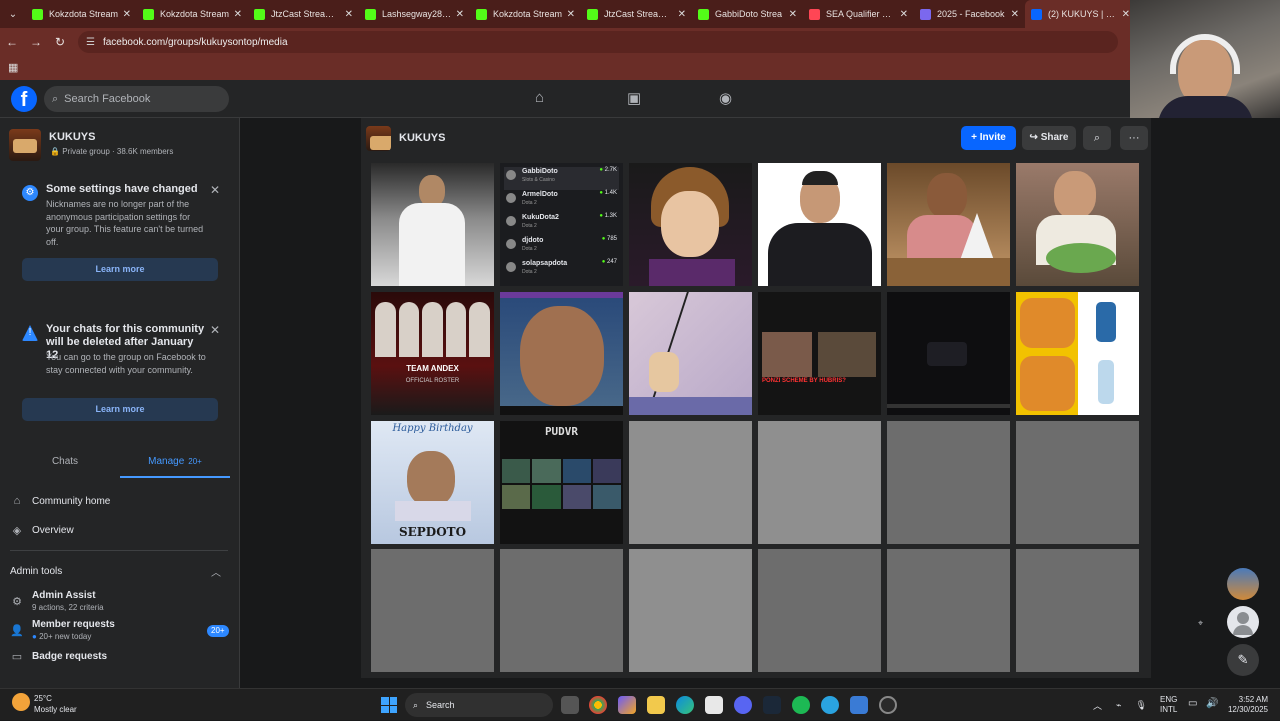 The height and width of the screenshot is (721, 1280). Describe the element at coordinates (389, 705) in the screenshot. I see `windows-start-icon` at that location.